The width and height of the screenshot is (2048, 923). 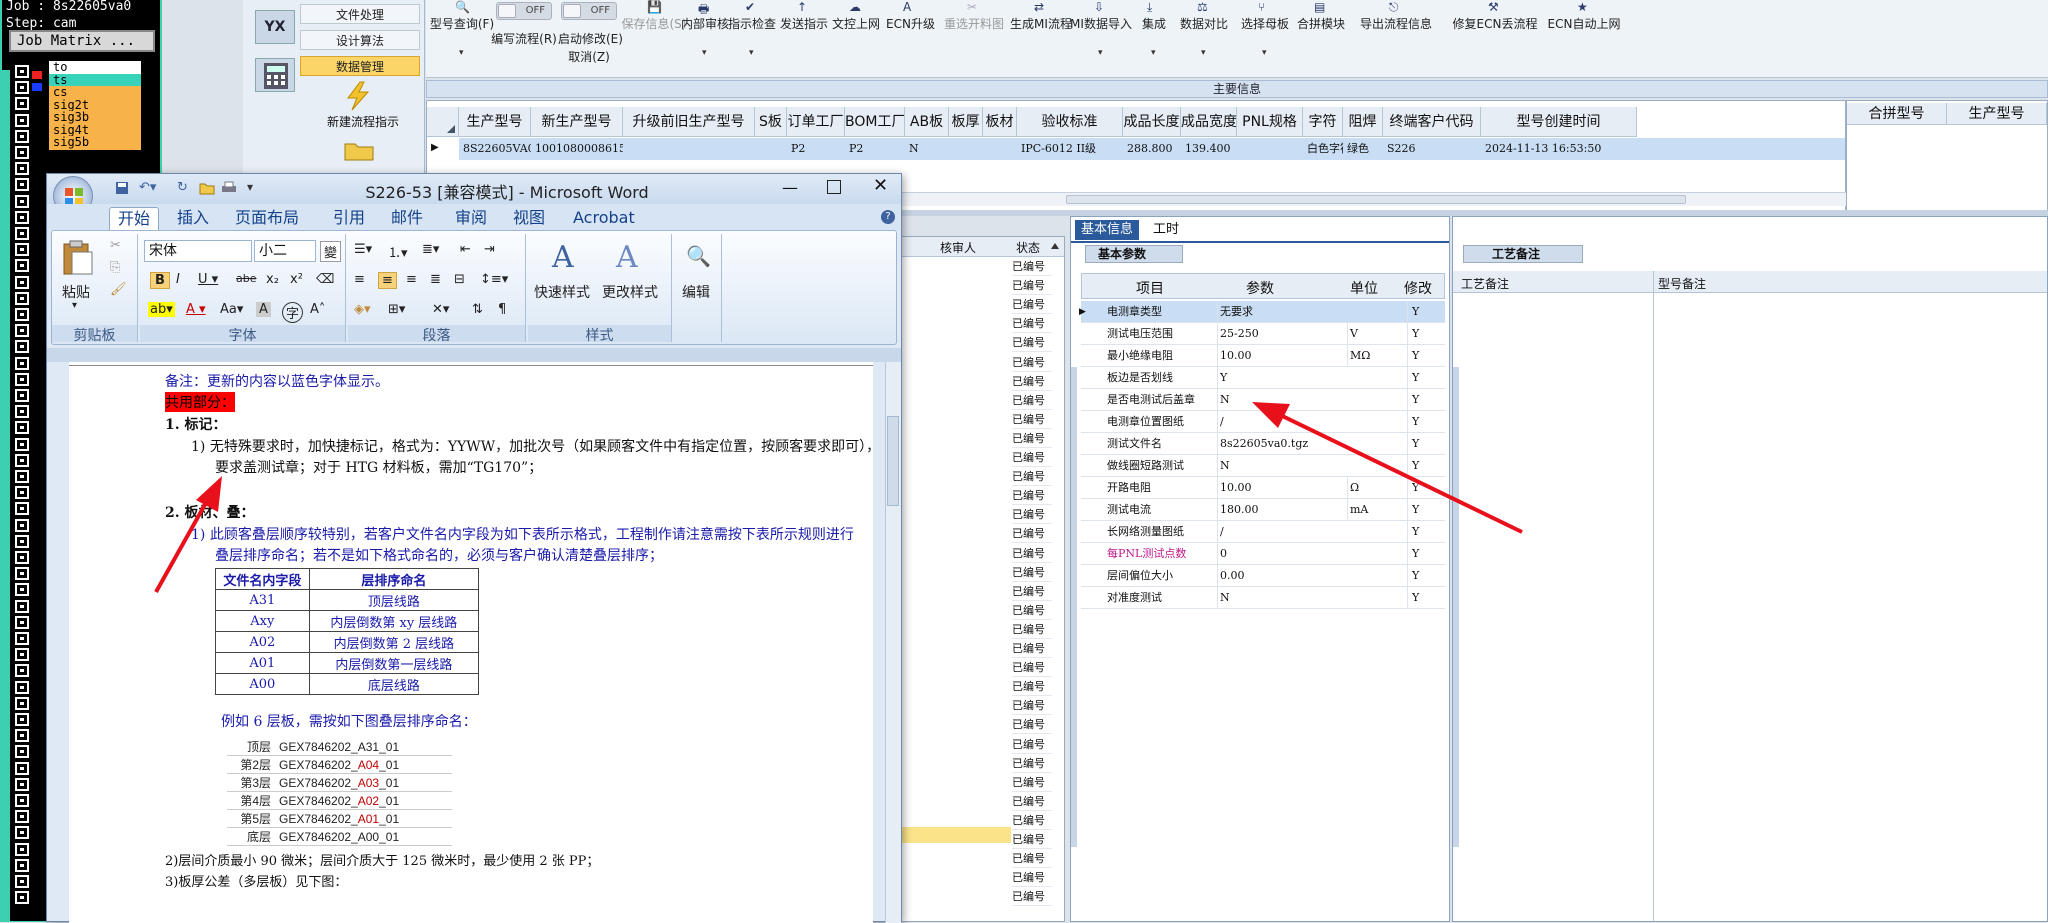 What do you see at coordinates (1154, 38) in the screenshot?
I see `toolbar-download-button: ⤓ 集成 ▾` at bounding box center [1154, 38].